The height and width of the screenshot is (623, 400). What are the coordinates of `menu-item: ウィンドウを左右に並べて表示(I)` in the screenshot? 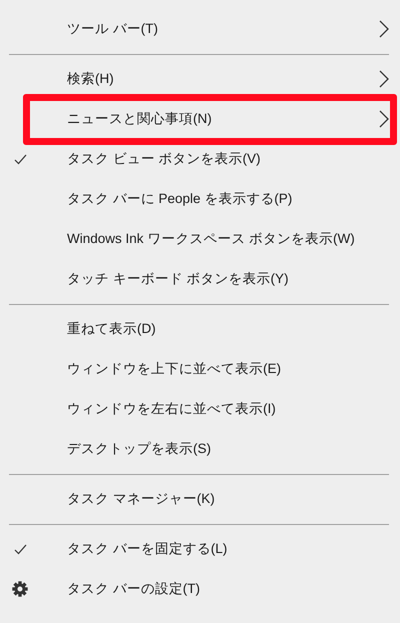 It's located at (200, 409).